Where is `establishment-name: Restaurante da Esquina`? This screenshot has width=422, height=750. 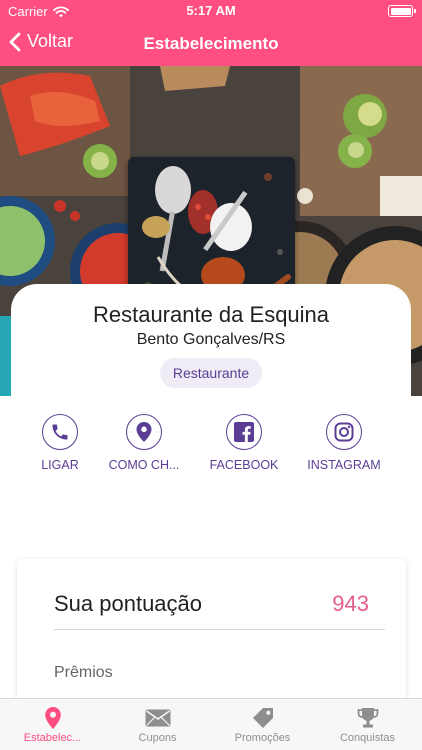
establishment-name: Restaurante da Esquina is located at coordinates (211, 314).